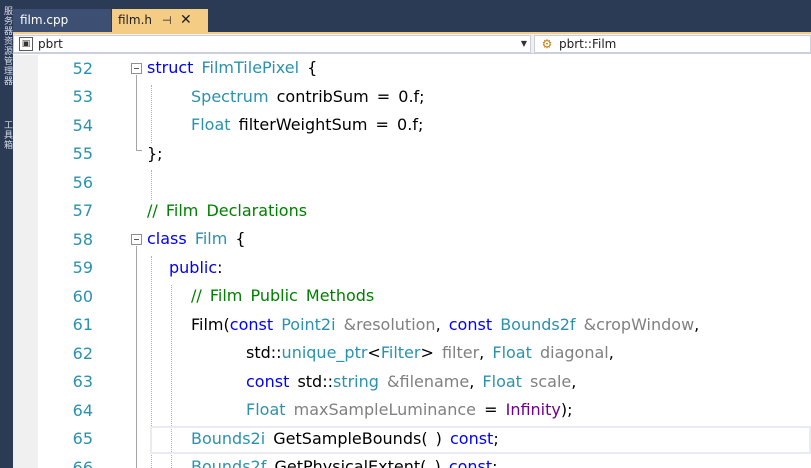 This screenshot has width=811, height=468. Describe the element at coordinates (412, 4) in the screenshot. I see `tab-strip-background` at that location.